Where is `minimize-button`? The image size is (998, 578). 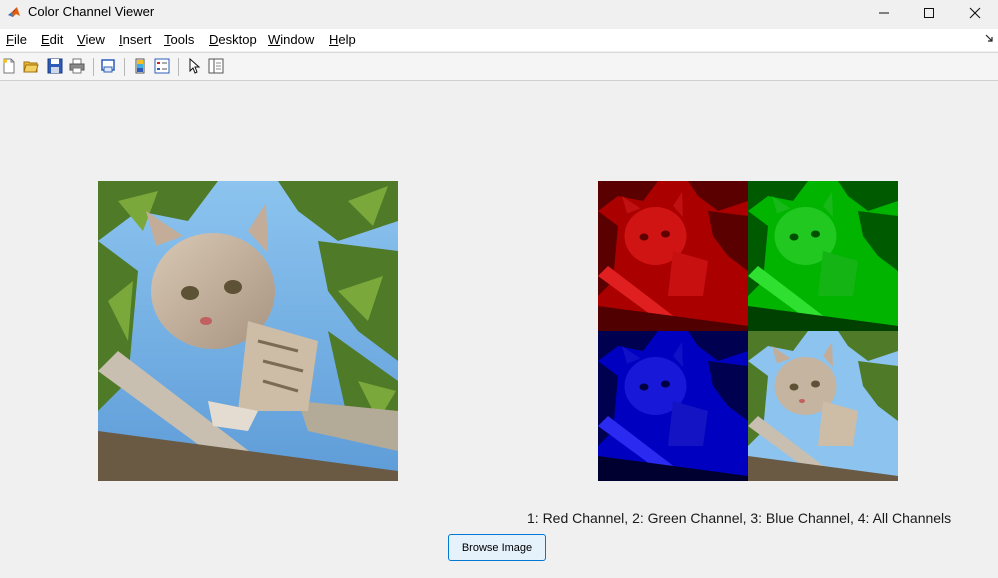 minimize-button is located at coordinates (884, 13).